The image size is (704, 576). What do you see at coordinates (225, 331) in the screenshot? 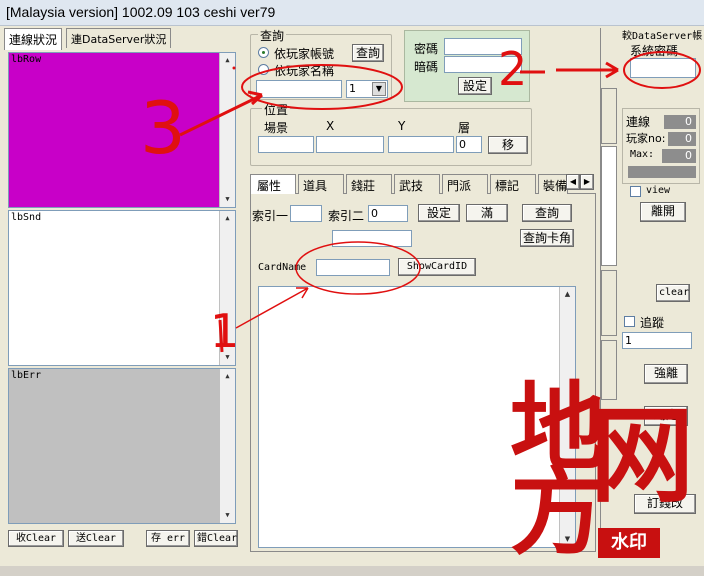
I see `annotation-number-1: 1` at bounding box center [225, 331].